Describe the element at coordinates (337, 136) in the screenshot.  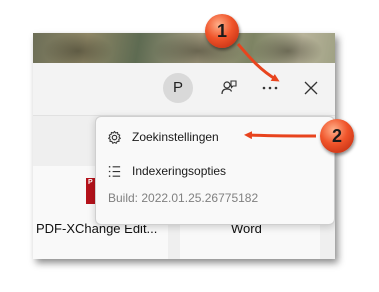
I see `callout-2: 2` at that location.